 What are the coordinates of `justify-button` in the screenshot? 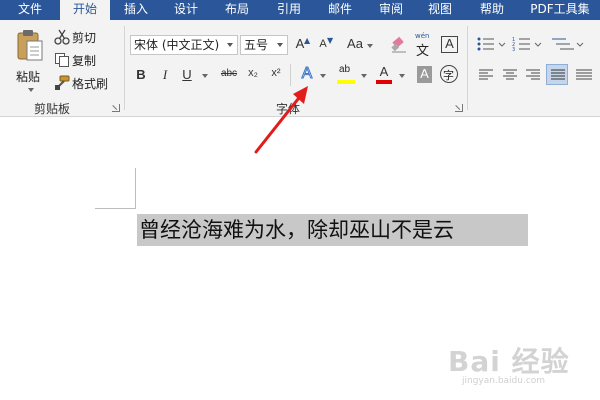 It's located at (557, 74).